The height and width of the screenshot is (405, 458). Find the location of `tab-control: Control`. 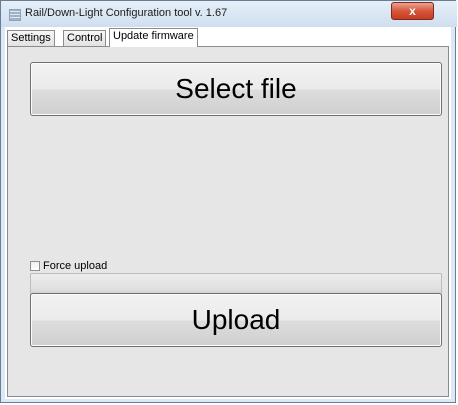

tab-control: Control is located at coordinates (85, 38).